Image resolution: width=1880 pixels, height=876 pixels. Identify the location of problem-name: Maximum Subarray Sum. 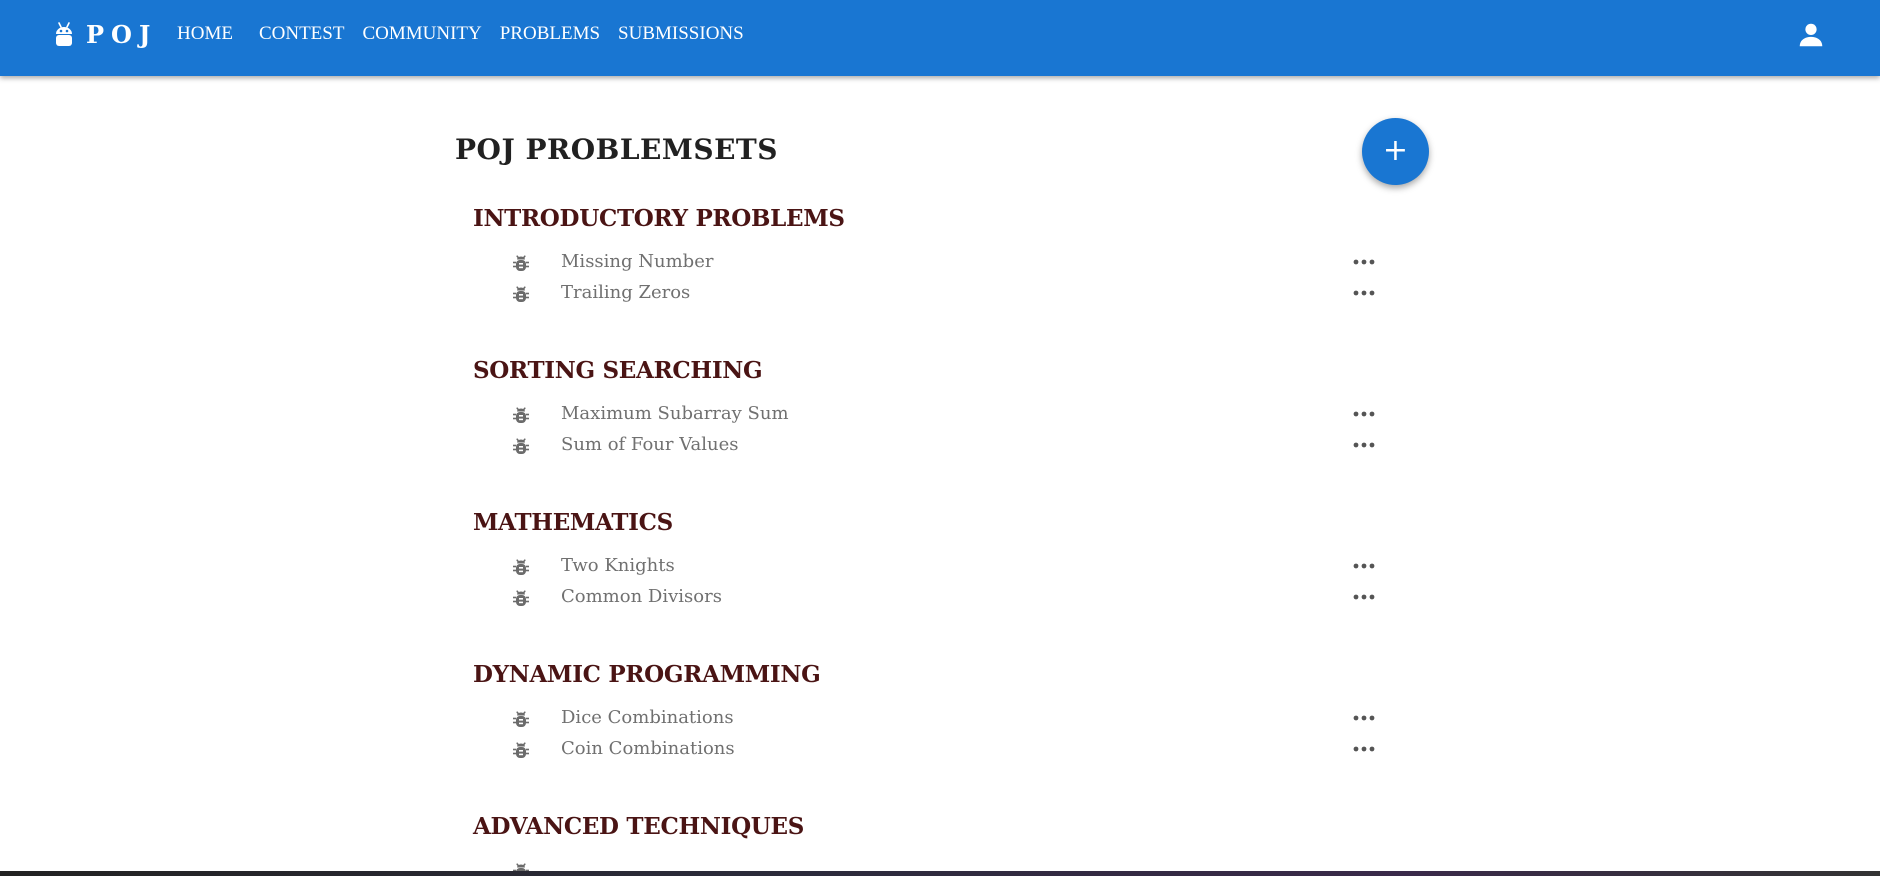
(675, 414).